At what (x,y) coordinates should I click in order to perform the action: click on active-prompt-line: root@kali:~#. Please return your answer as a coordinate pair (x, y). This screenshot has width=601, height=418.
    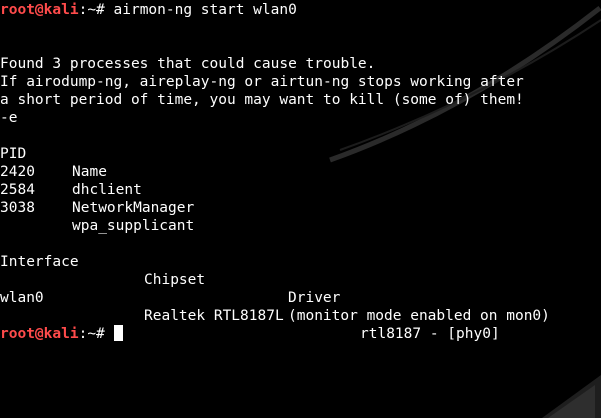
    Looking at the image, I should click on (61, 334).